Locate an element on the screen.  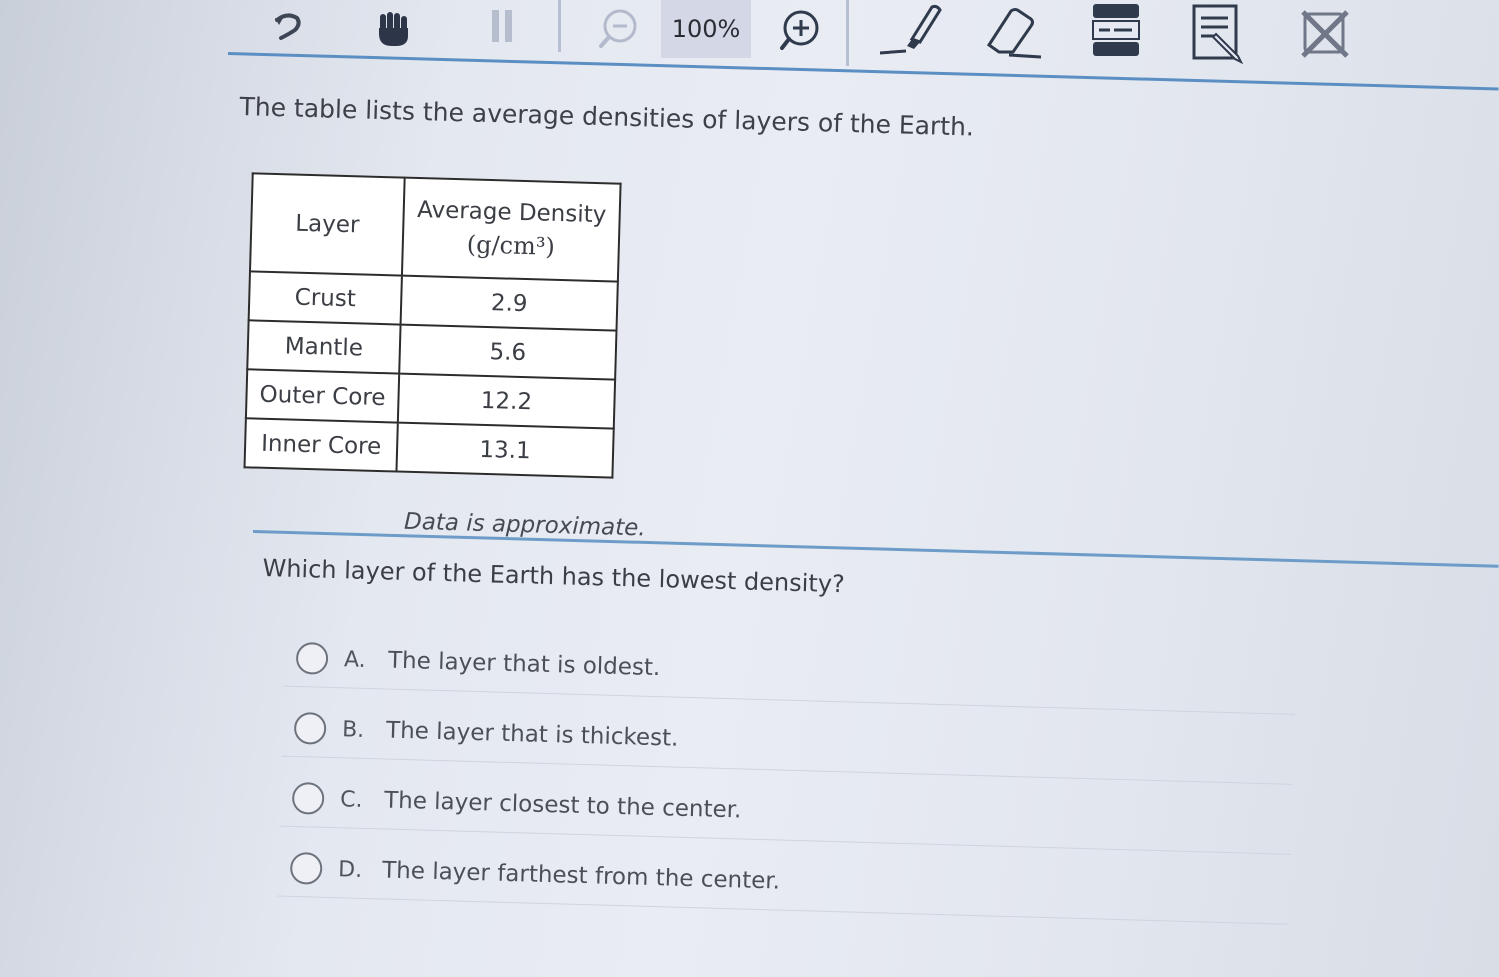
notepad-icon is located at coordinates (1218, 32).